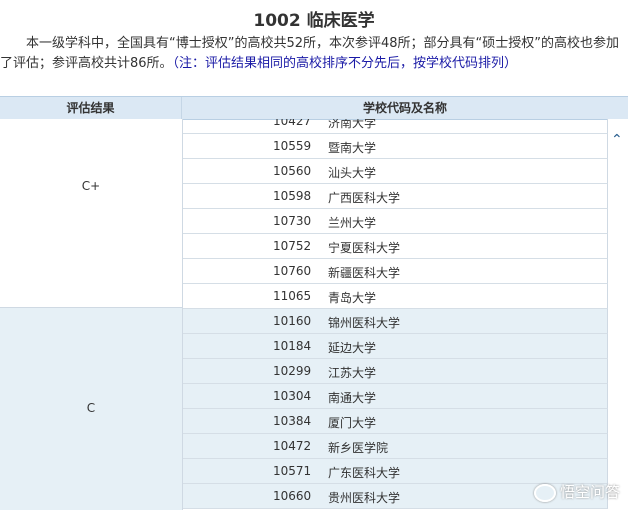  Describe the element at coordinates (292, 421) in the screenshot. I see `school-code: 10384` at that location.